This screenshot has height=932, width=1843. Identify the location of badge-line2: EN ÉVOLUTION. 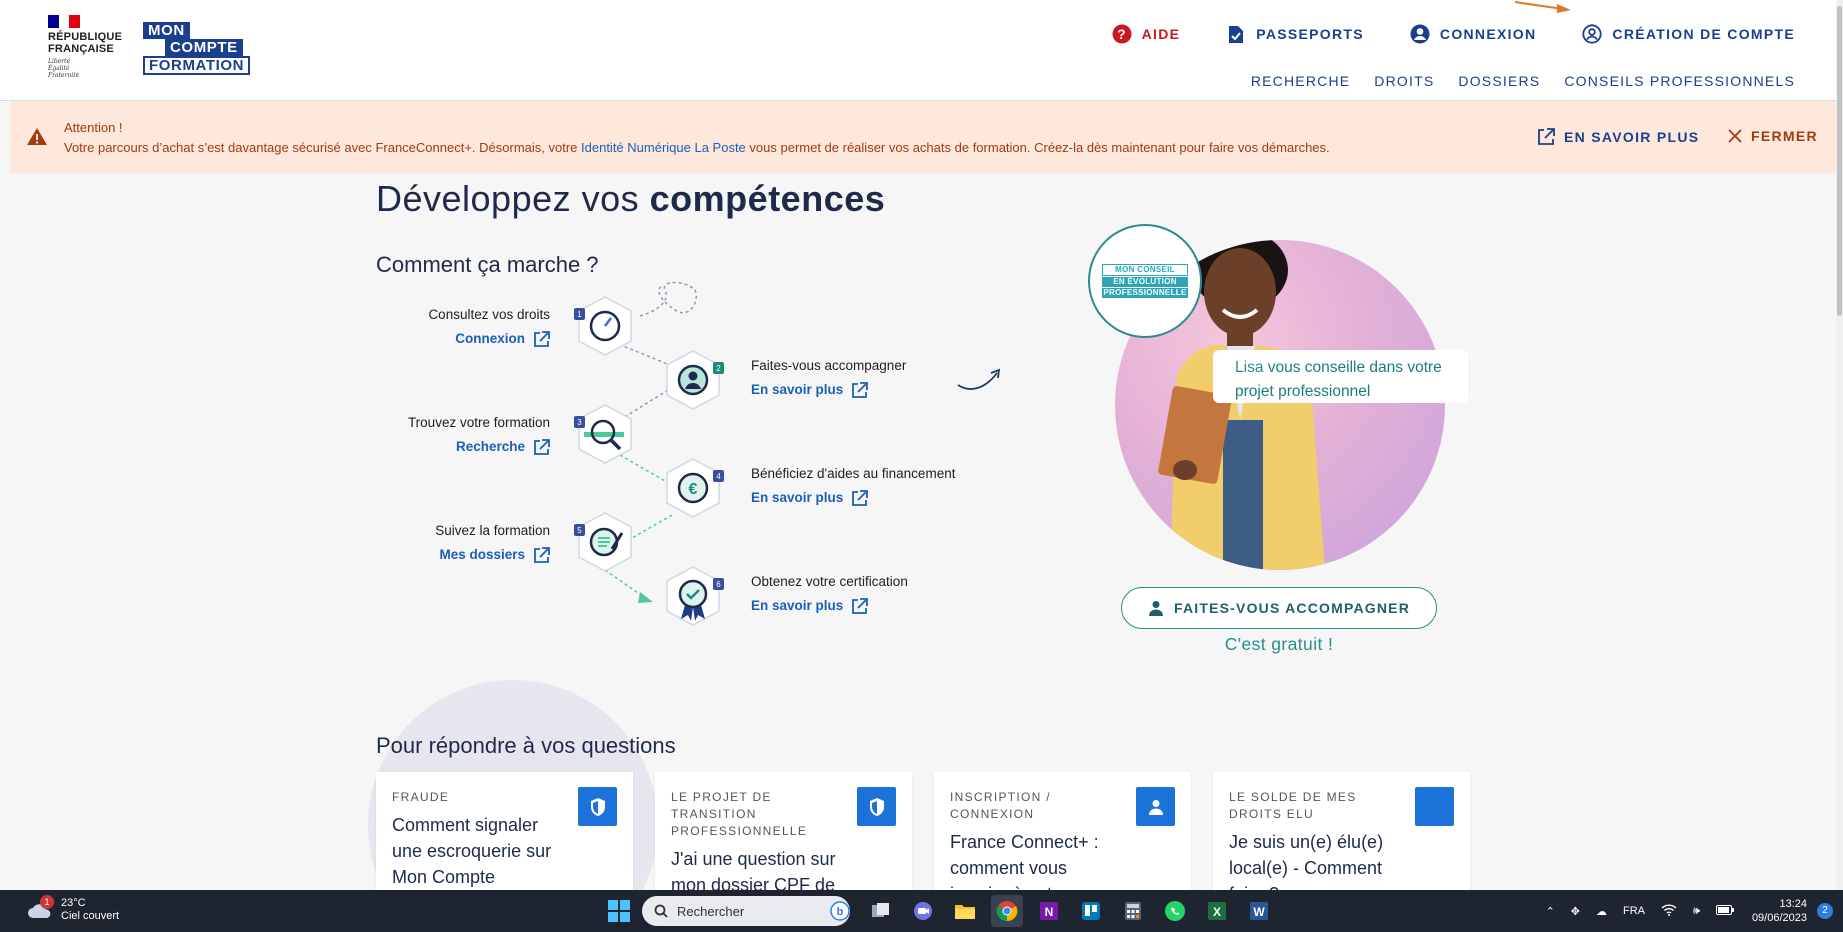
(1145, 282).